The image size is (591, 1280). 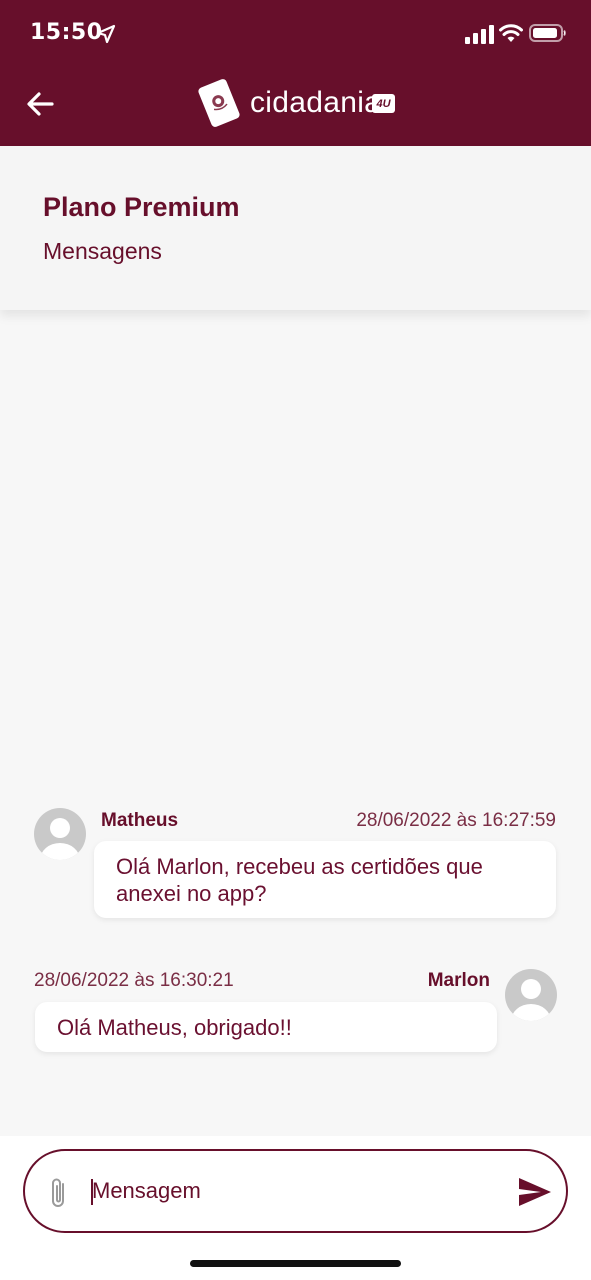 I want to click on message-composer, so click(x=295, y=1191).